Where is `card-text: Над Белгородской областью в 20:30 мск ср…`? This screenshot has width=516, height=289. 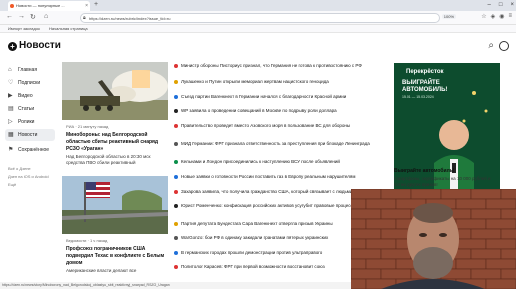 card-text: Над Белгородской областью в 20:30 мск ср… is located at coordinates (108, 159).